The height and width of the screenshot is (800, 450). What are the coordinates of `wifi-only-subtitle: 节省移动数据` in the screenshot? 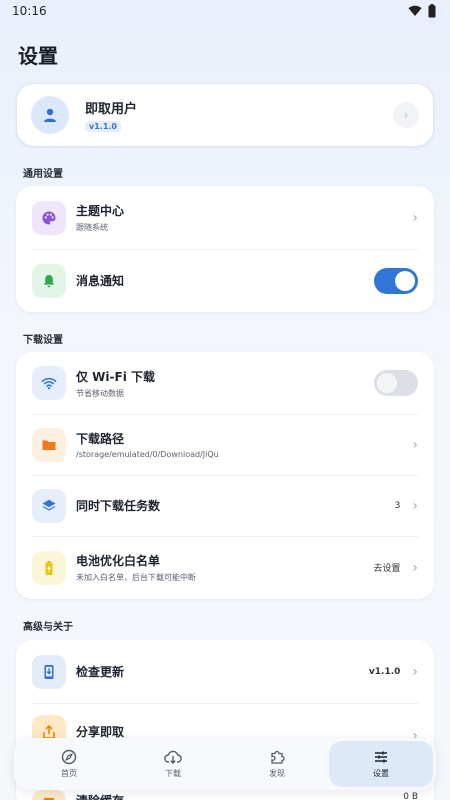 It's located at (100, 393).